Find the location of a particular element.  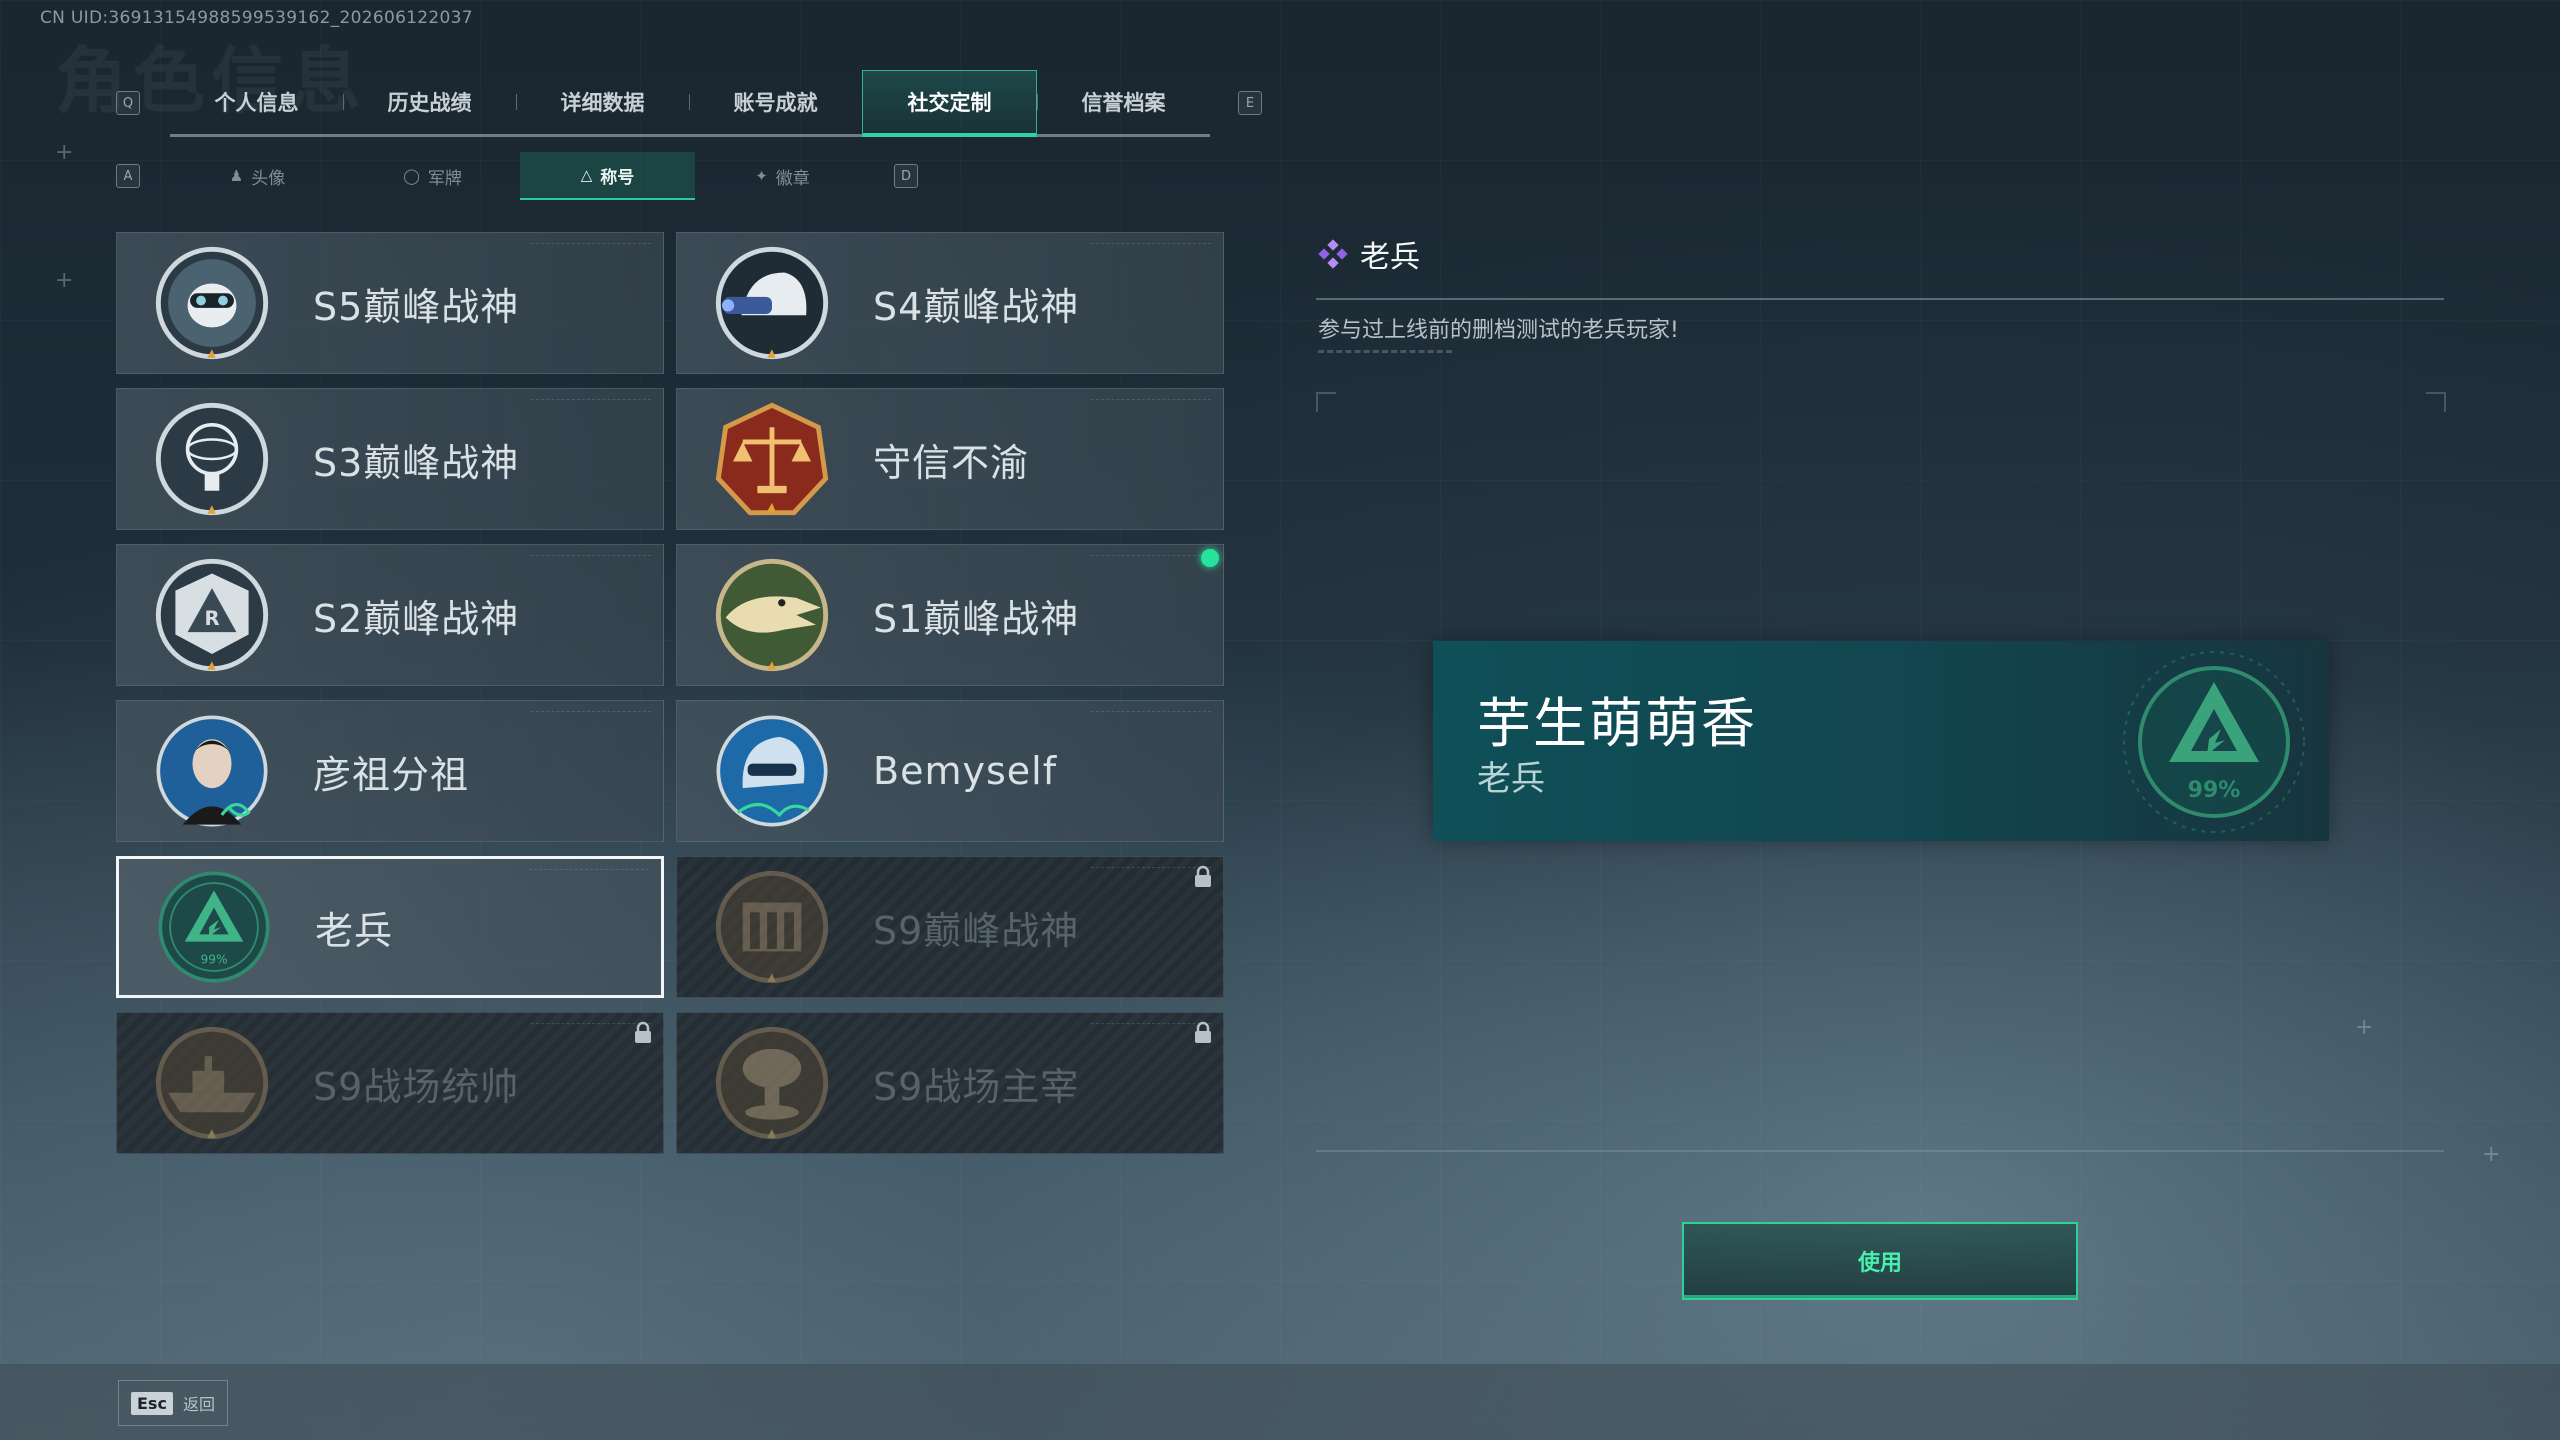

action-divider is located at coordinates (1880, 1151).